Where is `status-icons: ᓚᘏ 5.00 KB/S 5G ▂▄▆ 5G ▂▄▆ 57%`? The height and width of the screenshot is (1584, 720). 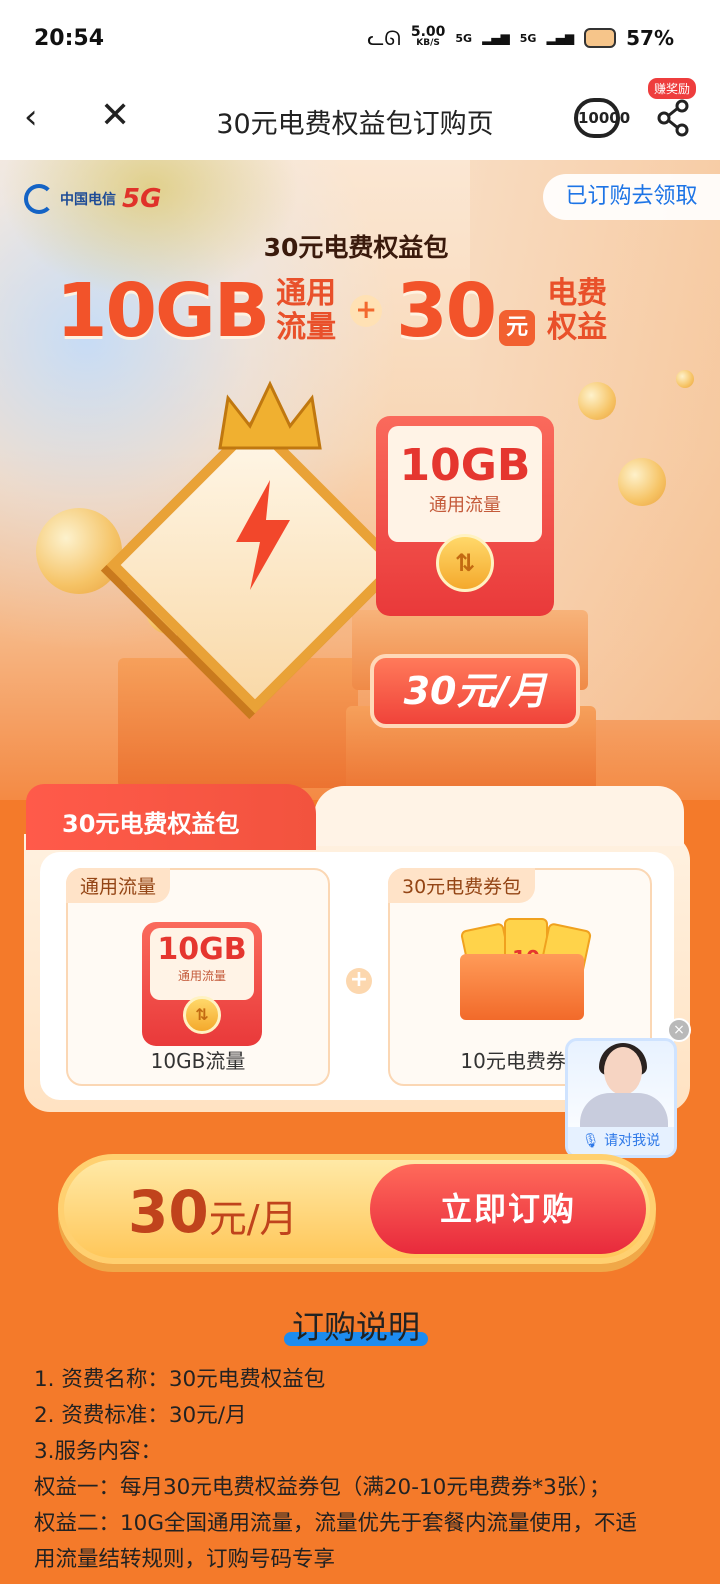 status-icons: ᓚᘏ 5.00 KB/S 5G ▂▄▆ 5G ▂▄▆ 57% is located at coordinates (520, 37).